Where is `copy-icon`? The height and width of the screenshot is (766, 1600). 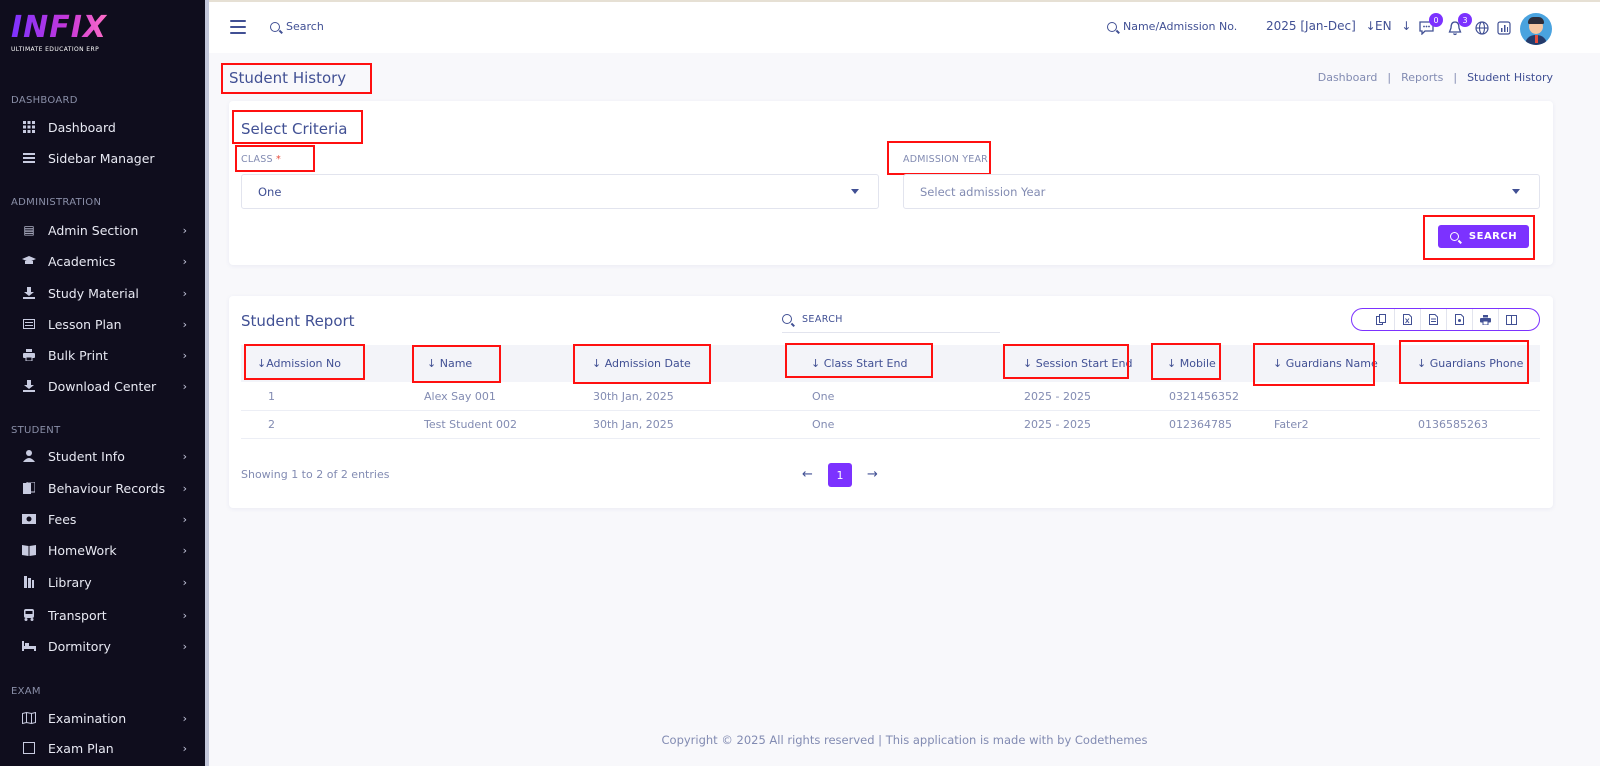 copy-icon is located at coordinates (1381, 319).